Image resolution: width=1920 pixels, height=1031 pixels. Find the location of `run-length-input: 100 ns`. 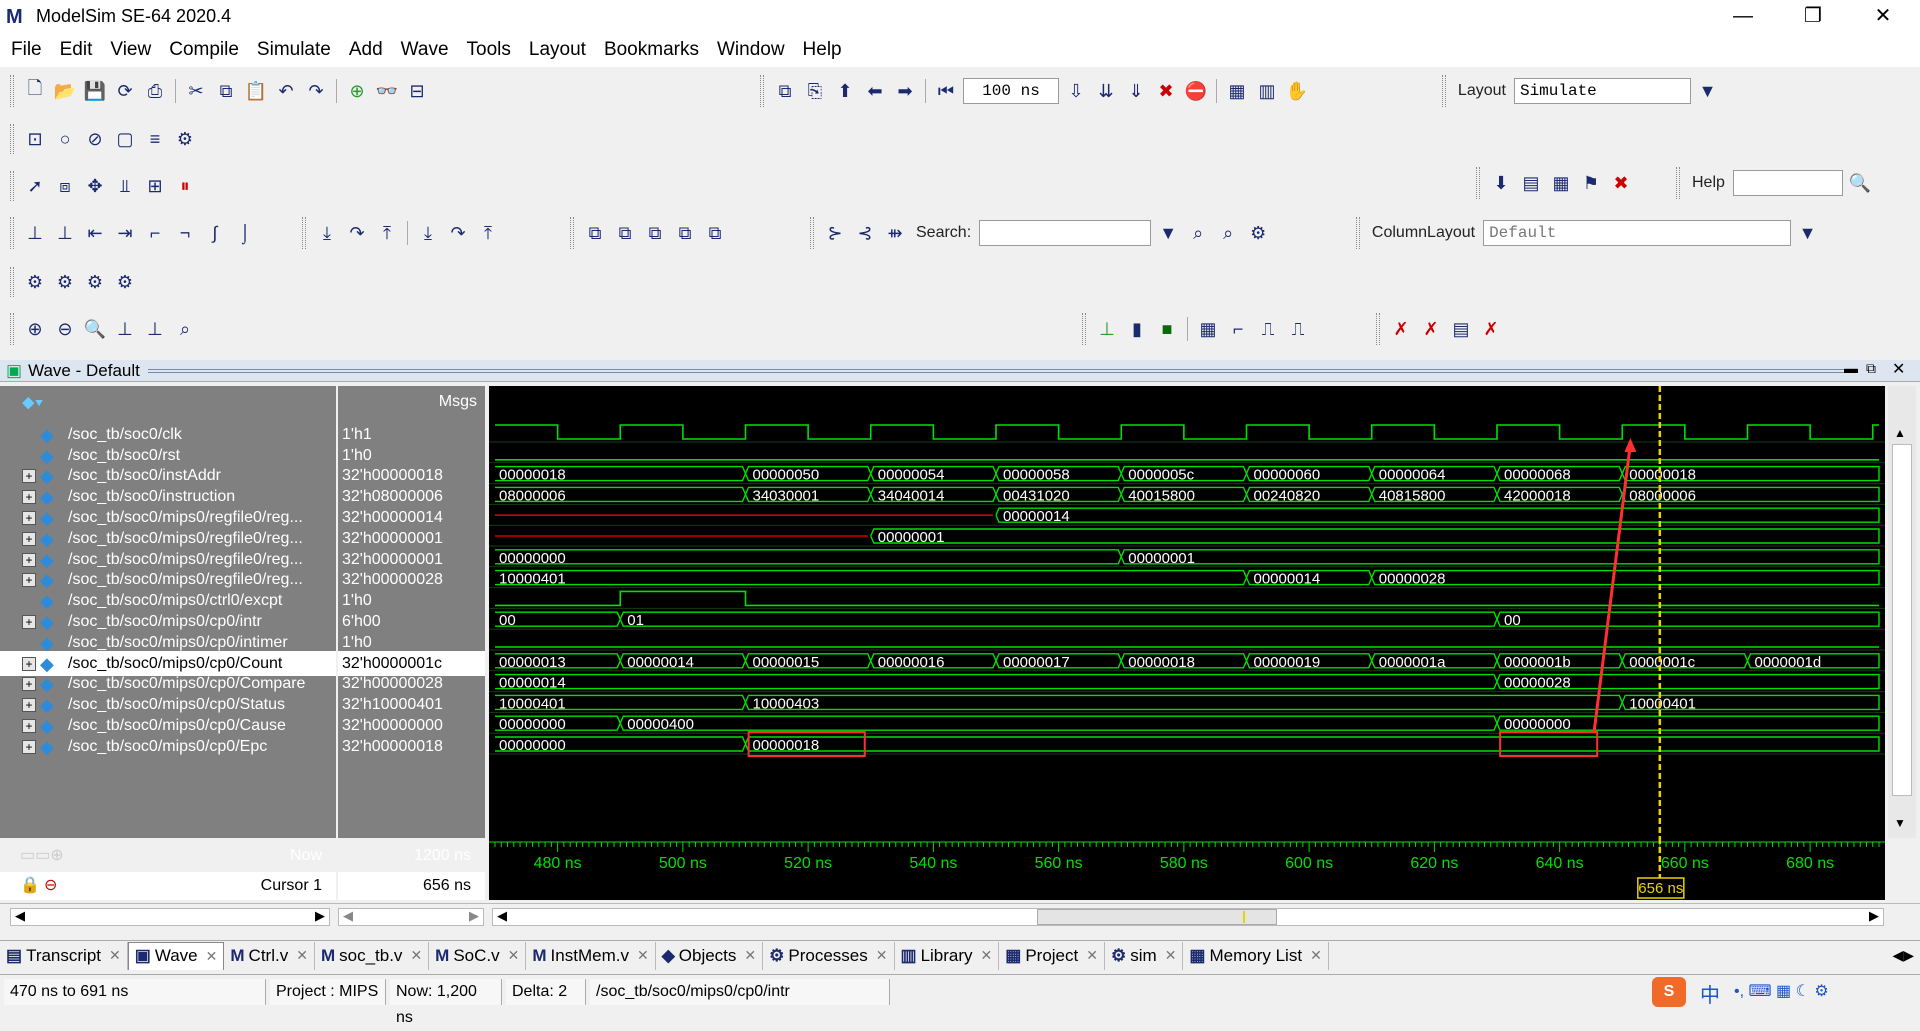

run-length-input: 100 ns is located at coordinates (1011, 91).